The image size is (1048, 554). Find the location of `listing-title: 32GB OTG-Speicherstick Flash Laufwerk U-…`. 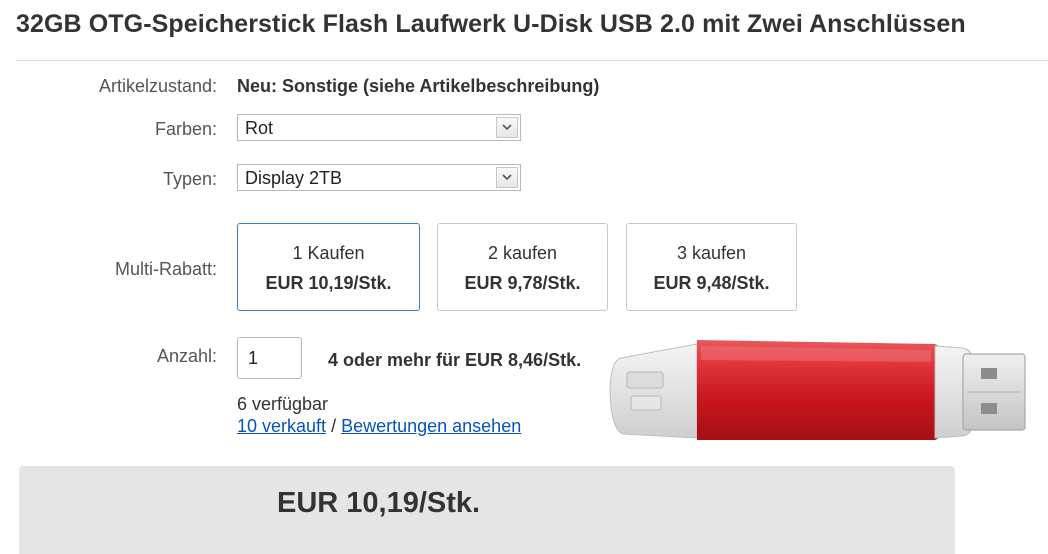

listing-title: 32GB OTG-Speicherstick Flash Laufwerk U-… is located at coordinates (491, 24).